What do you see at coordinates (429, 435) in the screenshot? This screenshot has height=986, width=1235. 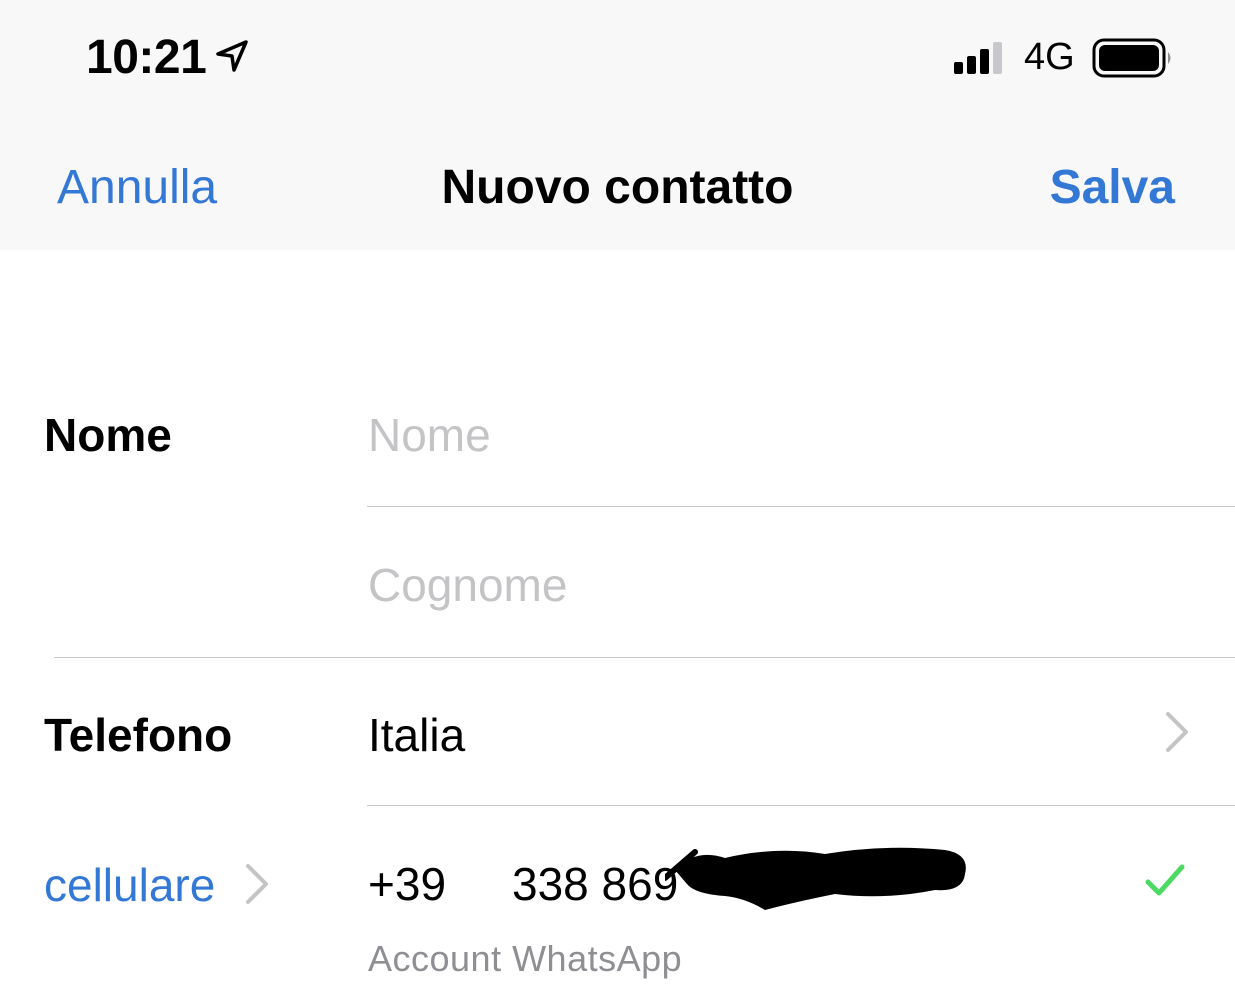 I see `first-name-field: Nome` at bounding box center [429, 435].